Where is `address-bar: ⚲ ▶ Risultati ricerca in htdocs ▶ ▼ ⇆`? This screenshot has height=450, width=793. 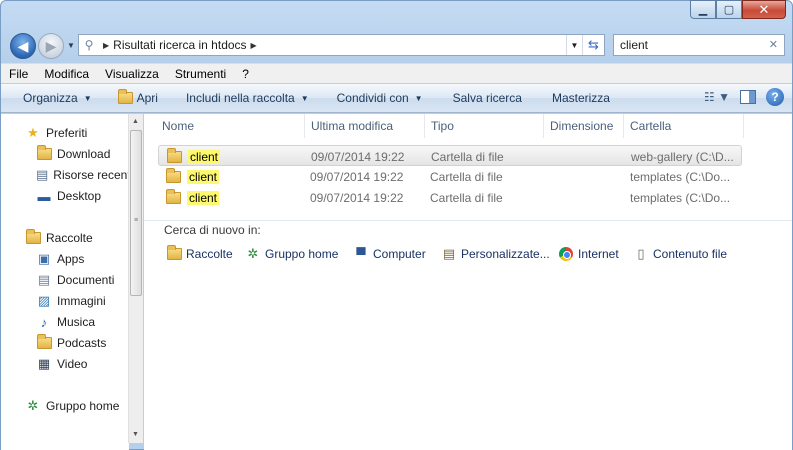 address-bar: ⚲ ▶ Risultati ricerca in htdocs ▶ ▼ ⇆ is located at coordinates (341, 45).